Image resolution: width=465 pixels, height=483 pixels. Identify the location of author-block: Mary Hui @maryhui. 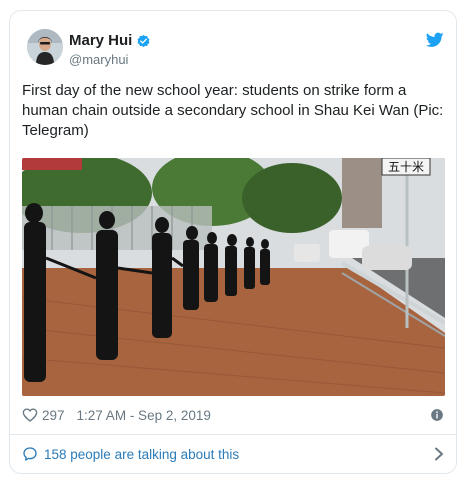
(110, 50).